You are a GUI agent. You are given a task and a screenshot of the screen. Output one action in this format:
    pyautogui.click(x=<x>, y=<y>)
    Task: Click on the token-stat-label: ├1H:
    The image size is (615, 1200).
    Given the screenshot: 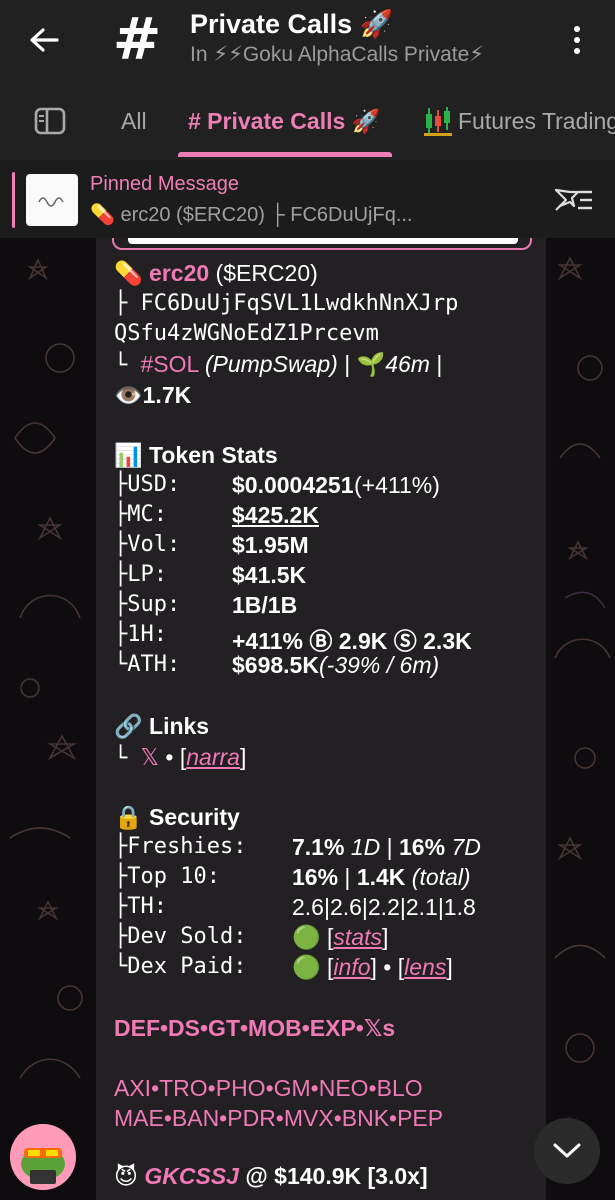 What is the action you would take?
    pyautogui.click(x=140, y=634)
    